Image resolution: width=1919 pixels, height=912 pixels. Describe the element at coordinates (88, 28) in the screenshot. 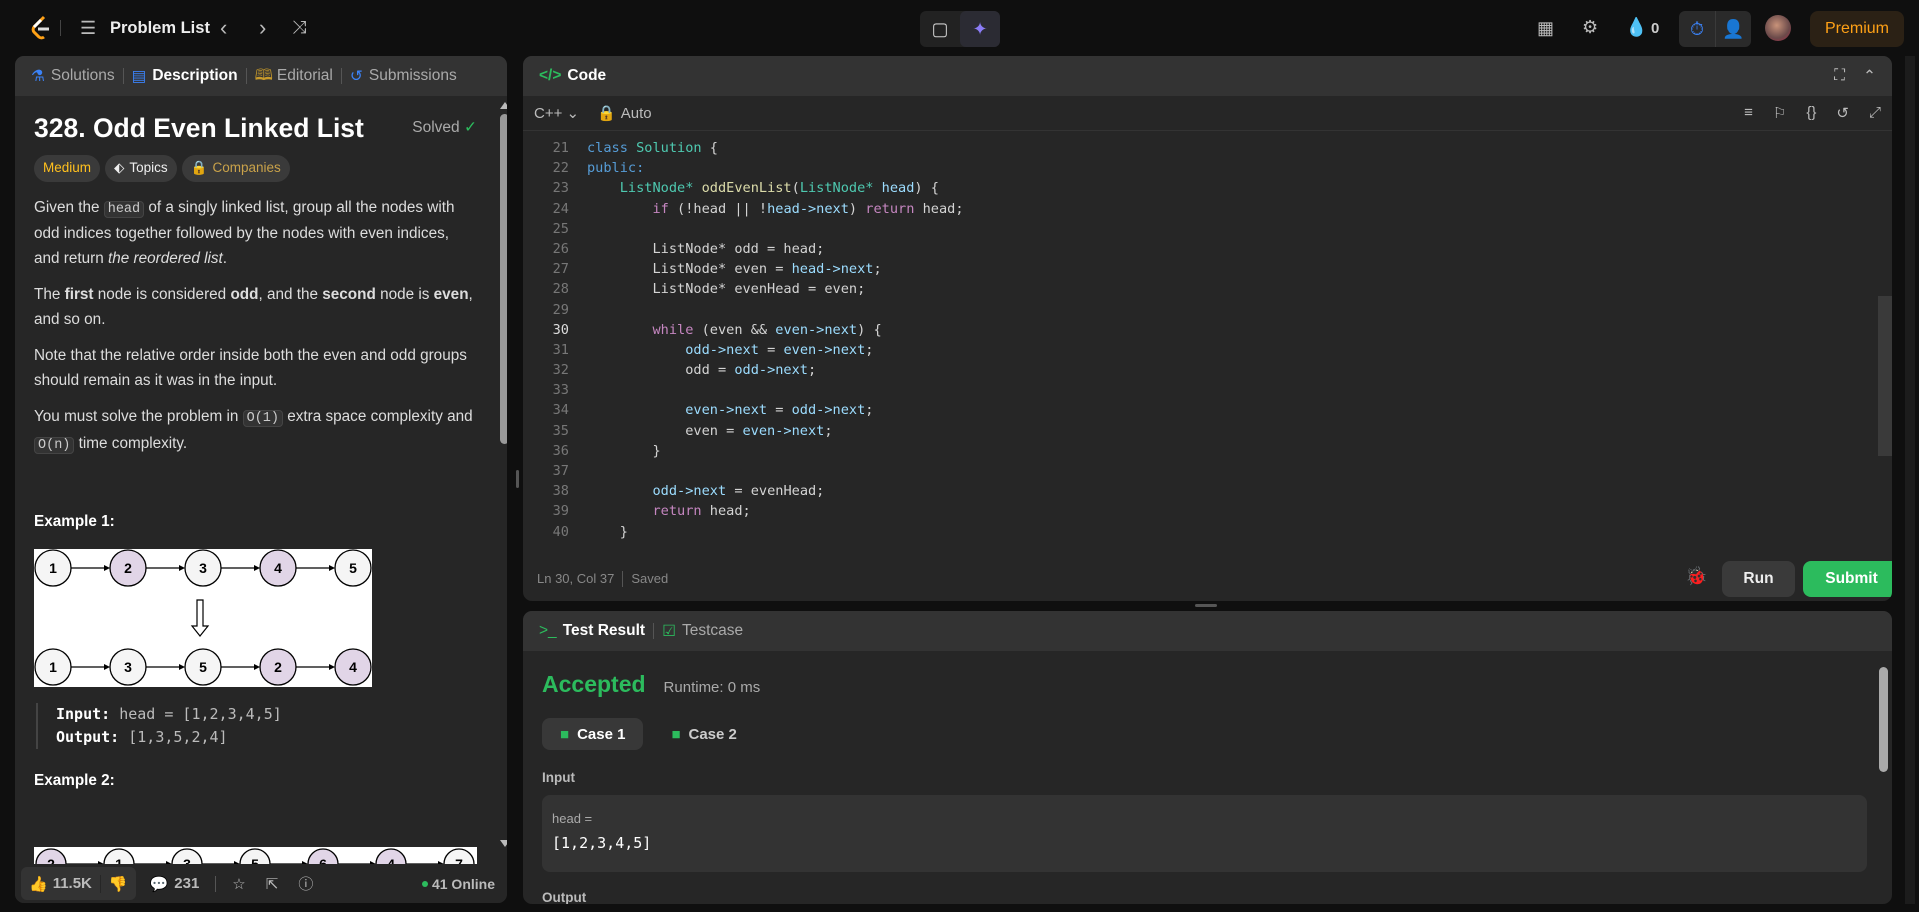

I see `list-icon: ☰` at that location.